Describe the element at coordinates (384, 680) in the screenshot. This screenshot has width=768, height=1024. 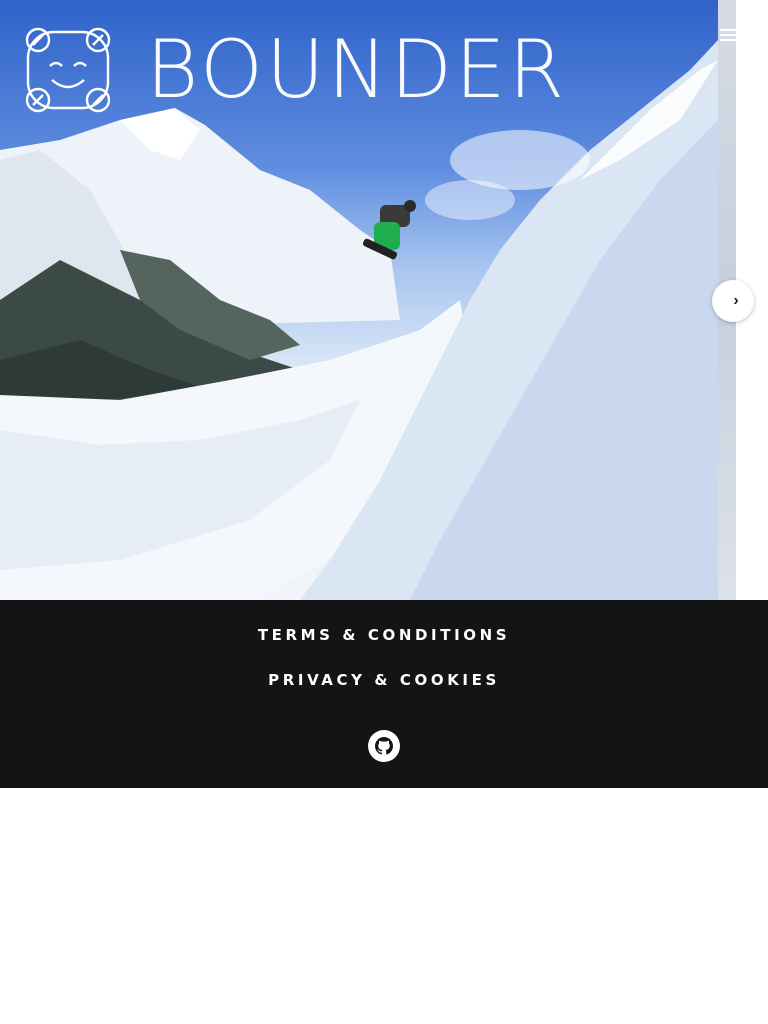
I see `privacy-cookies-link: PRIVACY & COOKIES` at that location.